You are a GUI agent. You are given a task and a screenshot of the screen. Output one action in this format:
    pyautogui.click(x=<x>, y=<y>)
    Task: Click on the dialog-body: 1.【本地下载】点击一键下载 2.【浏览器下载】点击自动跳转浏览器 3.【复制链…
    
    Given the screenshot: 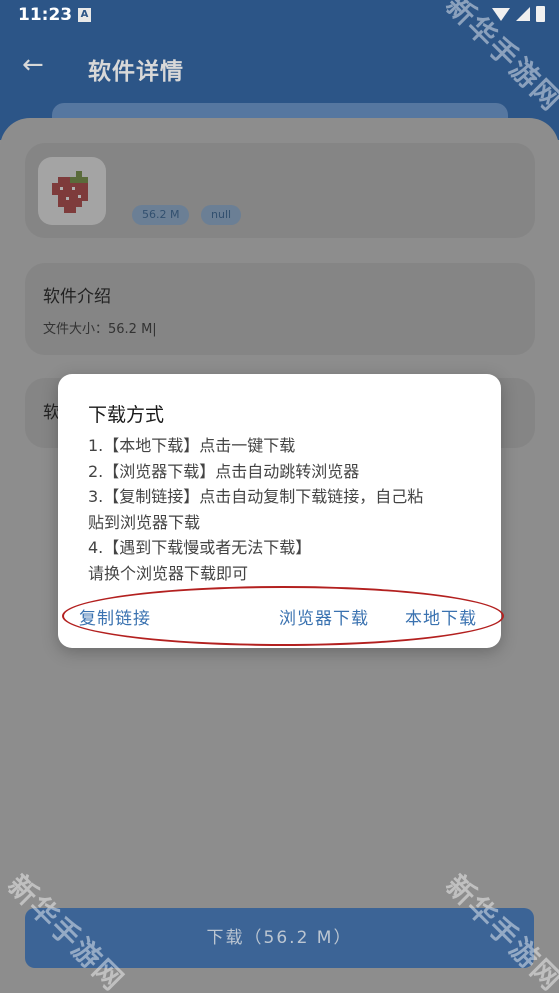 What is the action you would take?
    pyautogui.click(x=283, y=509)
    